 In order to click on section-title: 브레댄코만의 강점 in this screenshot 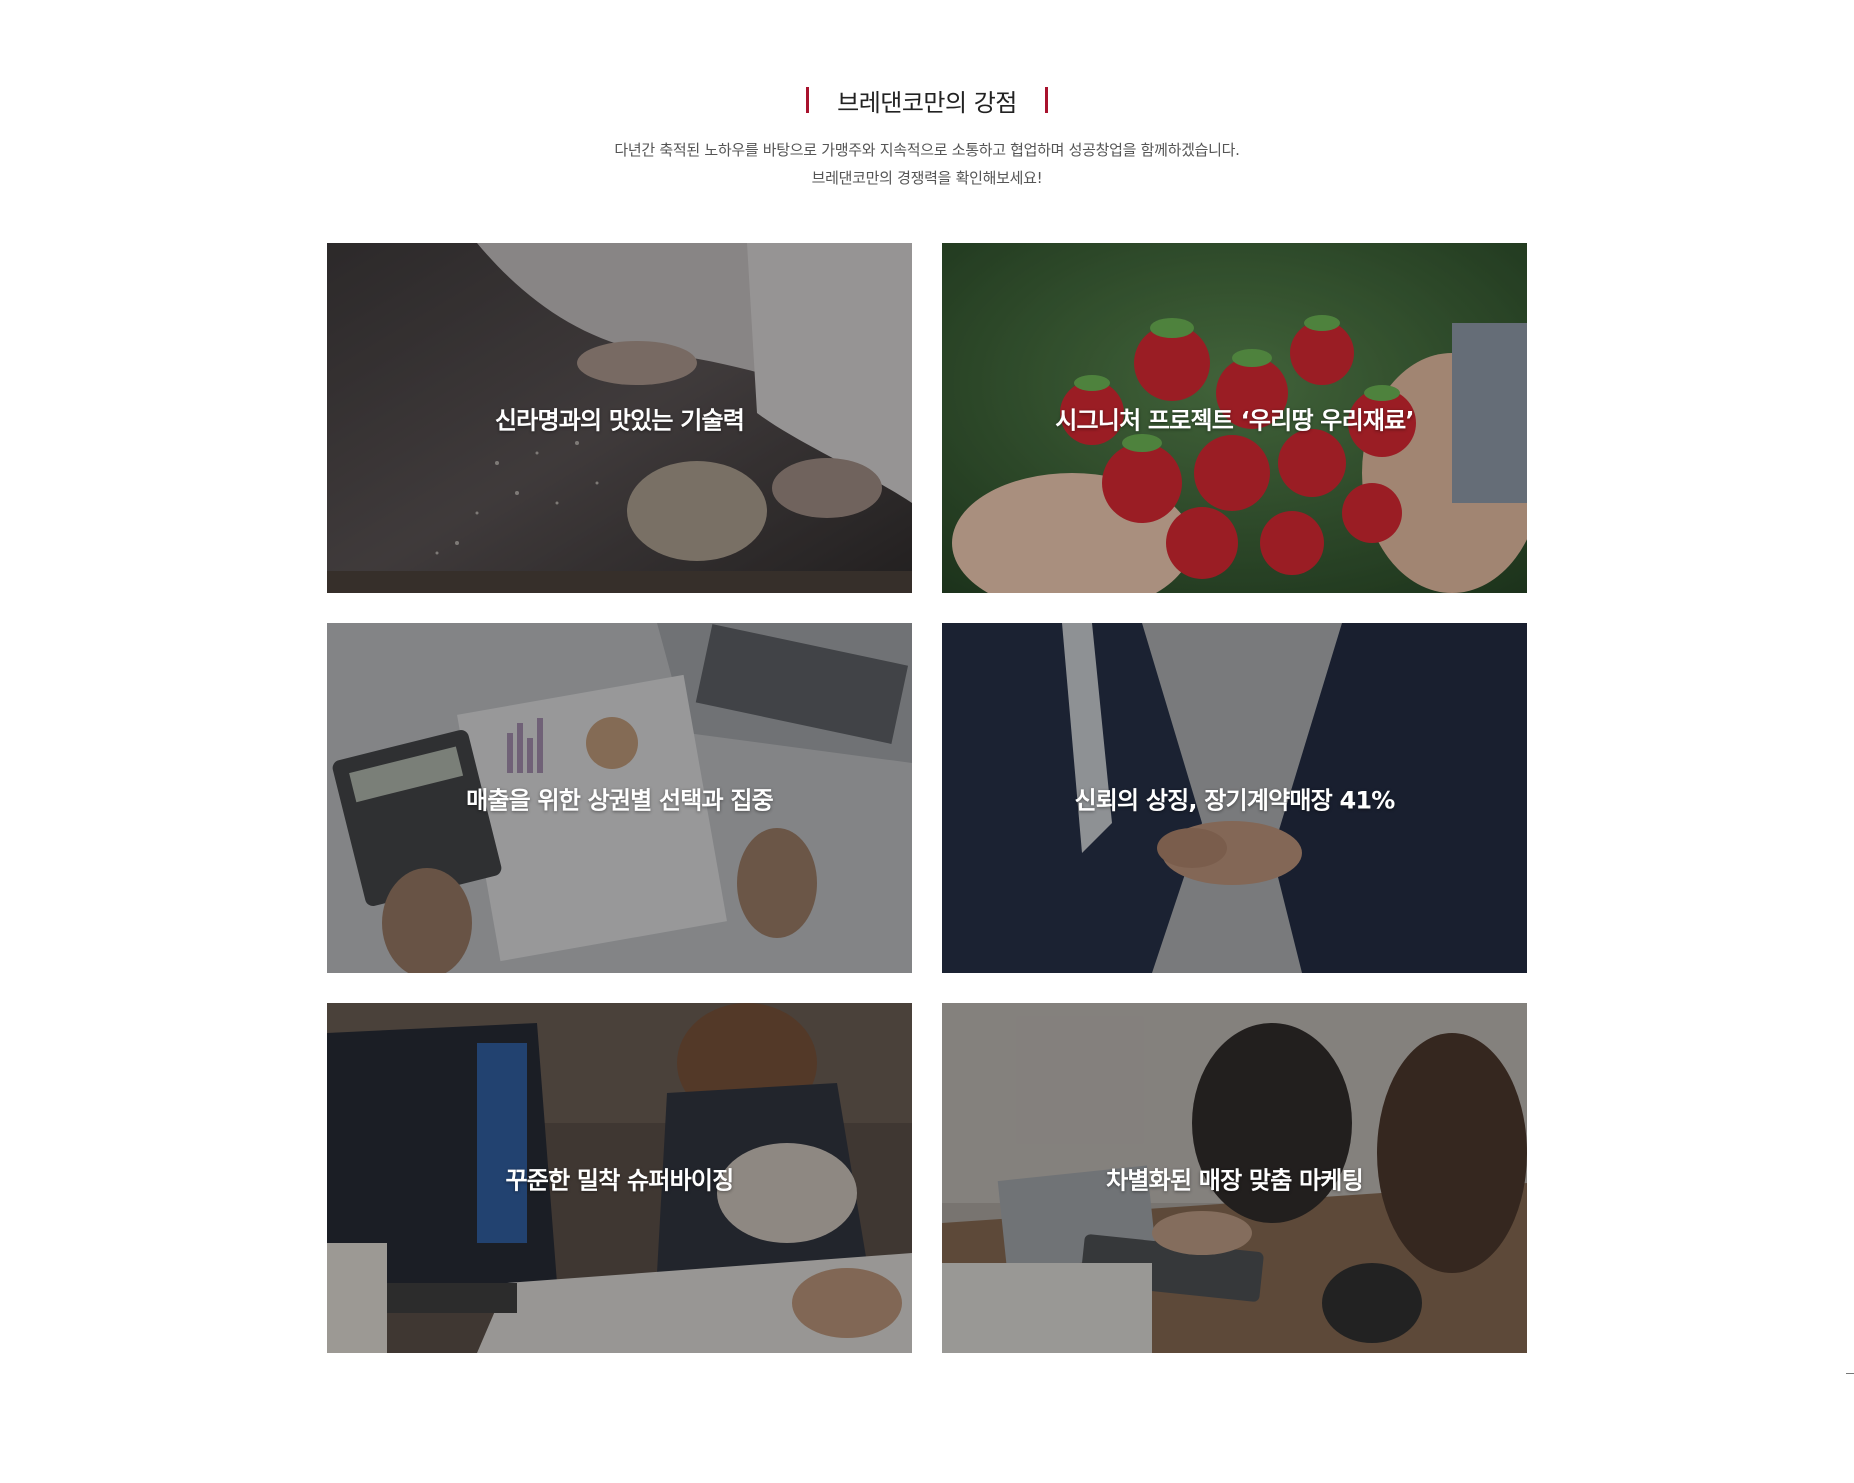, I will do `click(927, 102)`.